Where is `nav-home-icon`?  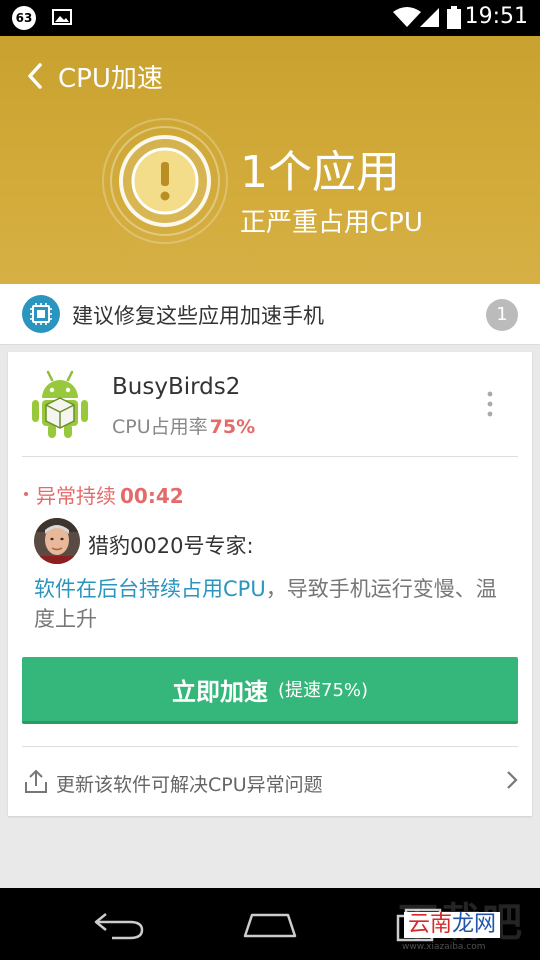 nav-home-icon is located at coordinates (270, 925).